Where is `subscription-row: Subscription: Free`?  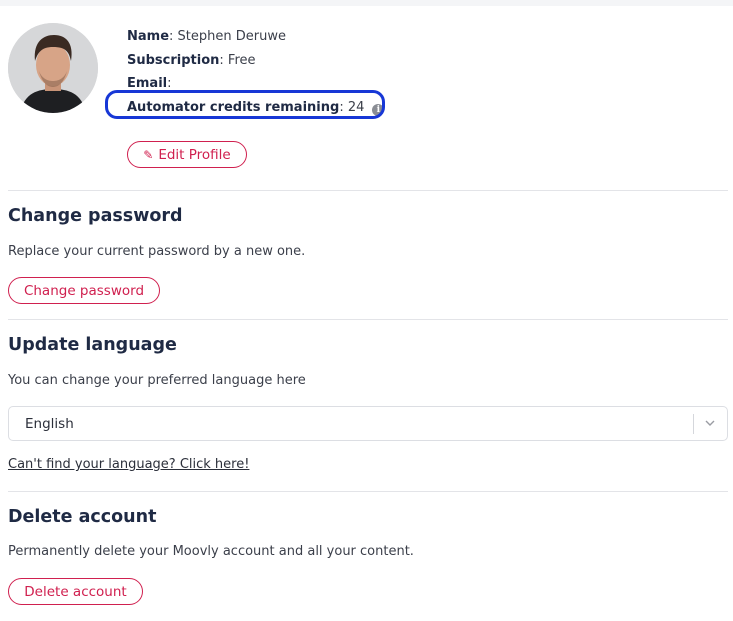
subscription-row: Subscription: Free is located at coordinates (191, 60).